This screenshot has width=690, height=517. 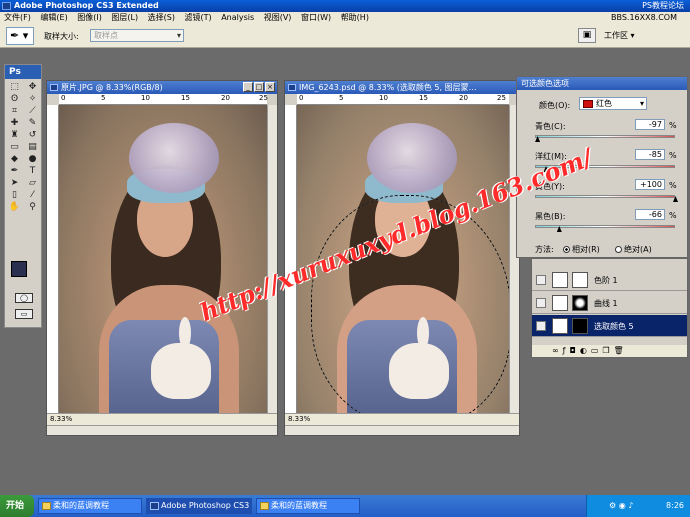 I want to click on yellow-input: +100, so click(x=650, y=184).